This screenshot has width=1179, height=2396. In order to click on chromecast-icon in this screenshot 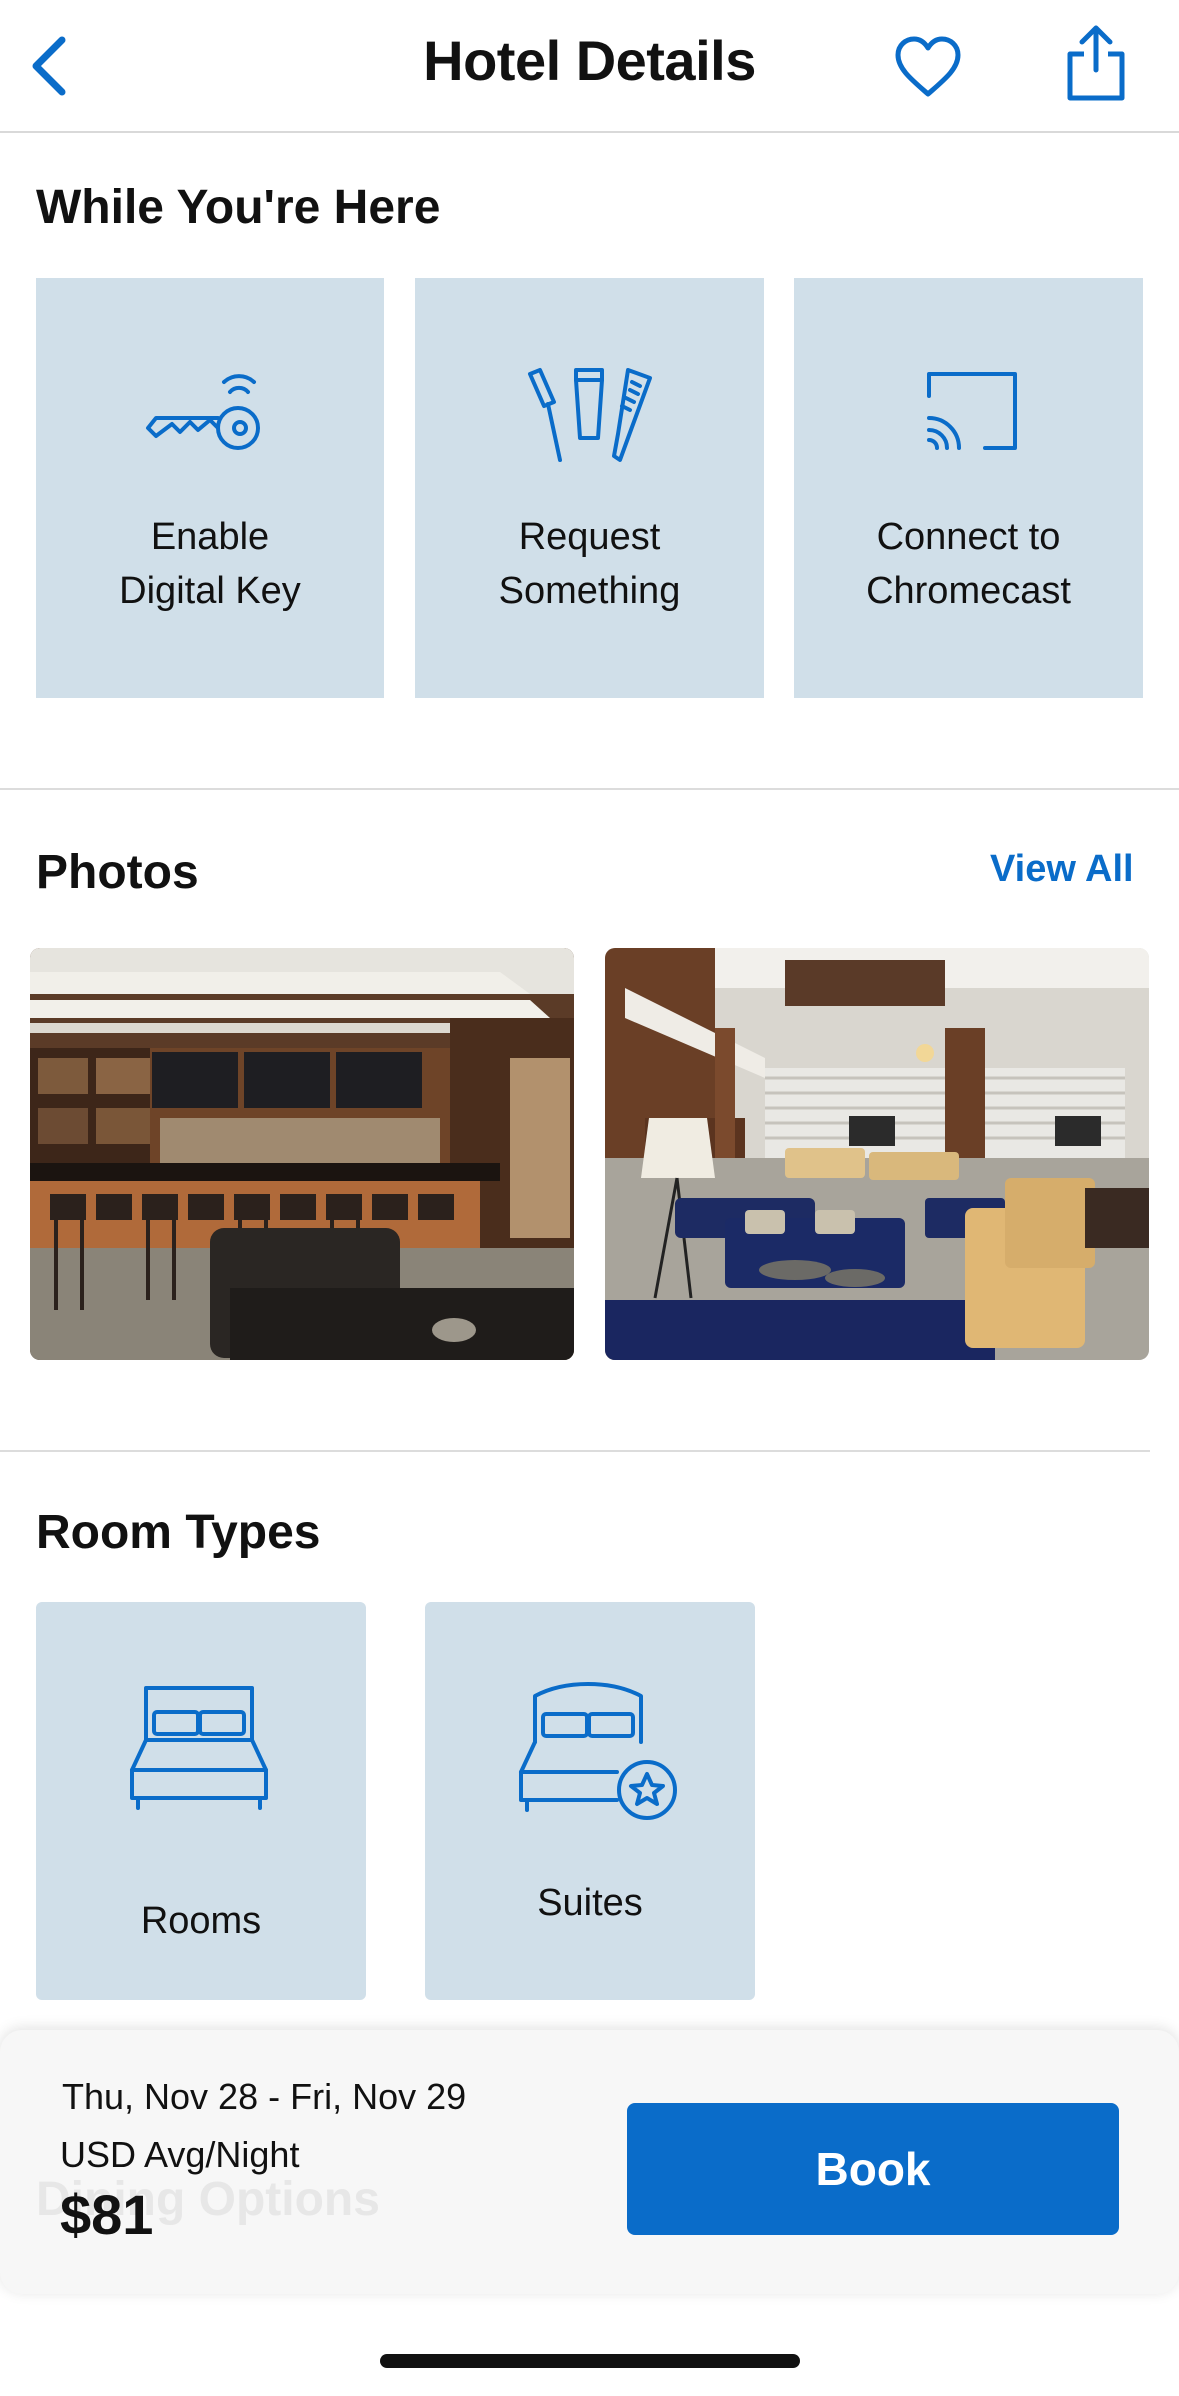, I will do `click(971, 411)`.